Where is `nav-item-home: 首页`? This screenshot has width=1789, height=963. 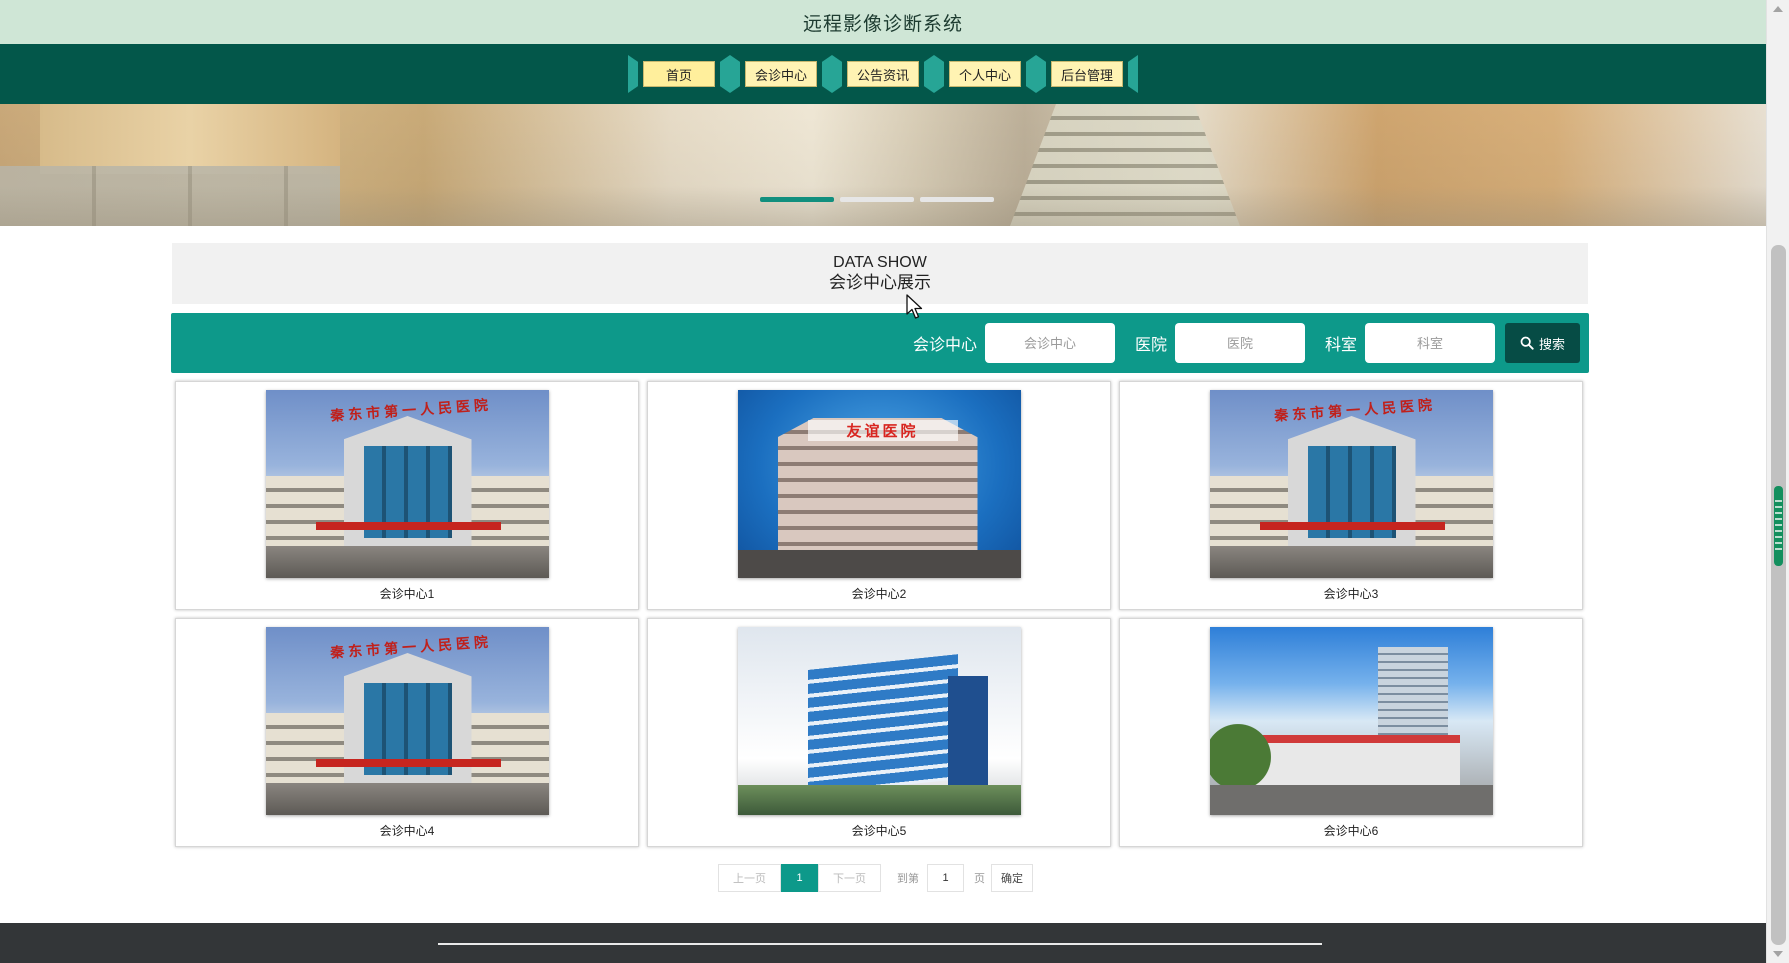
nav-item-home: 首页 is located at coordinates (679, 74).